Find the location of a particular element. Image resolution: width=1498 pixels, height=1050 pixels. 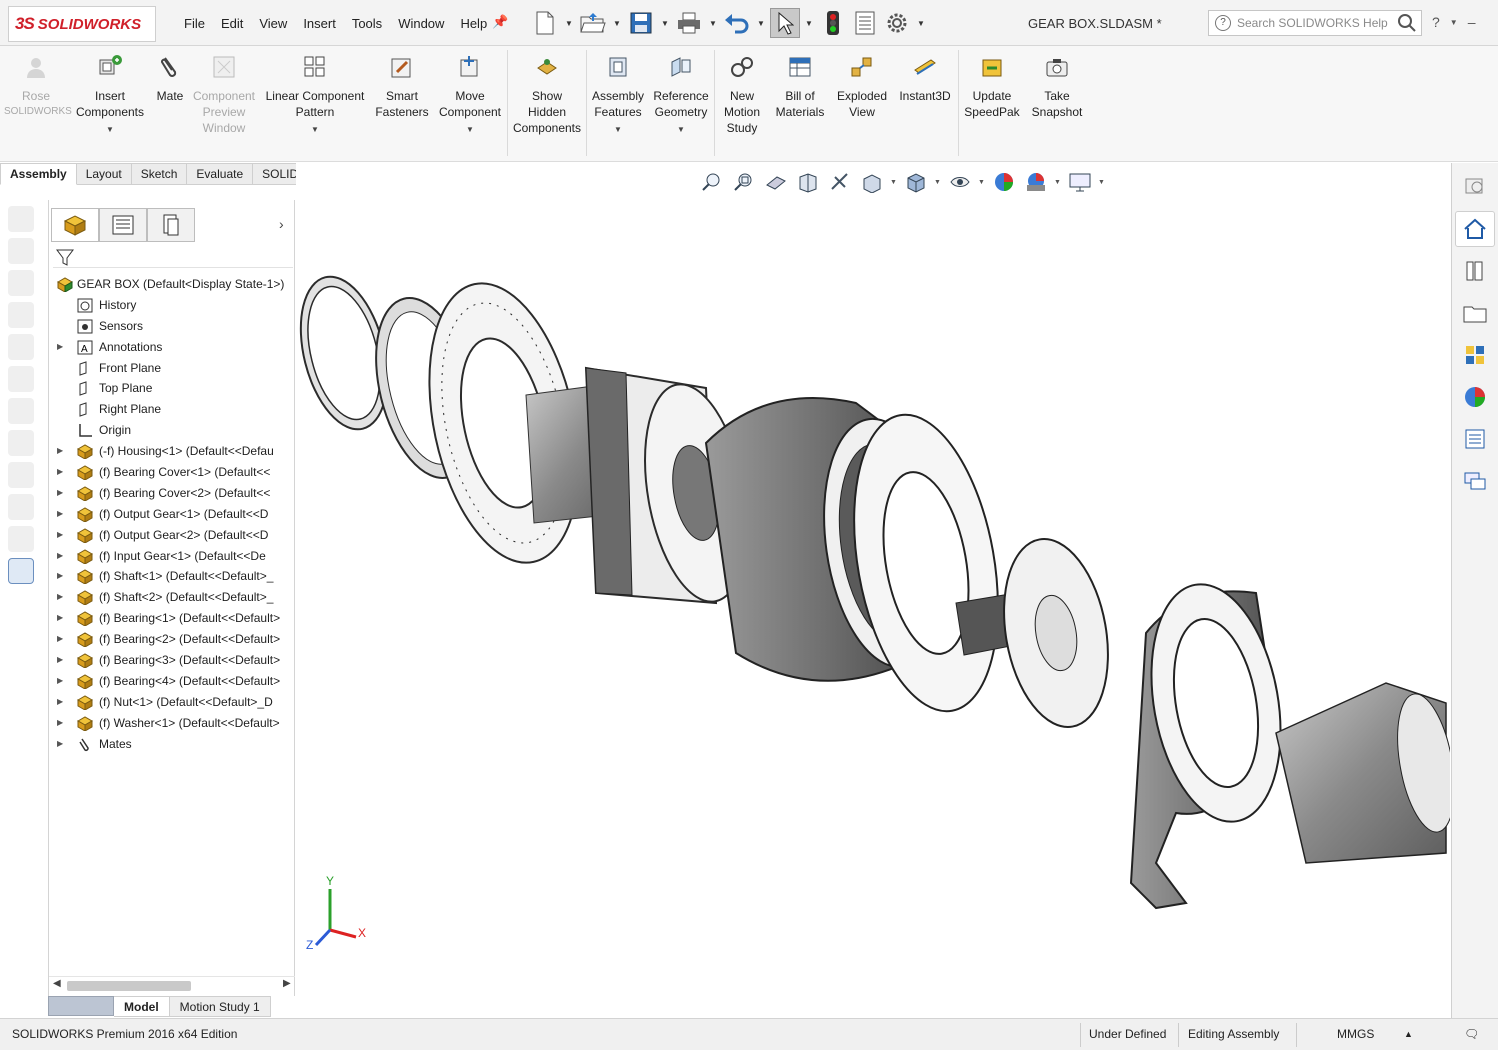

tree-item: ▶ (f) Bearing Cover<2> (Default<< is located at coordinates (172, 493).